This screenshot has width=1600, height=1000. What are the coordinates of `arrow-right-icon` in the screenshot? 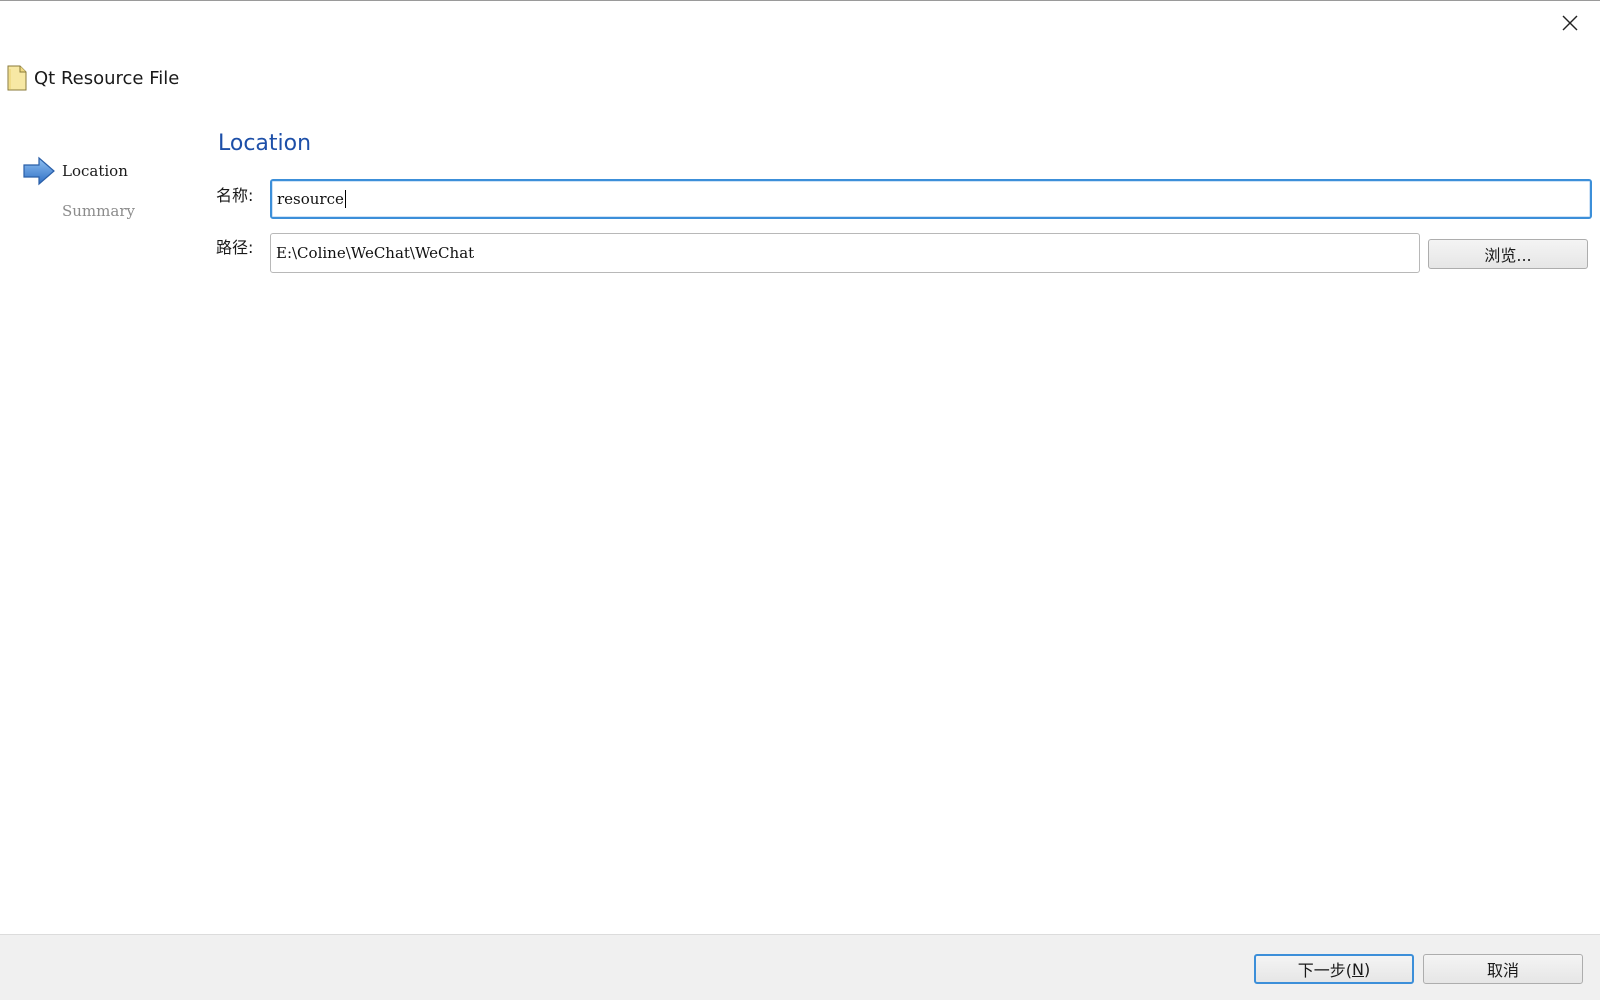 It's located at (39, 171).